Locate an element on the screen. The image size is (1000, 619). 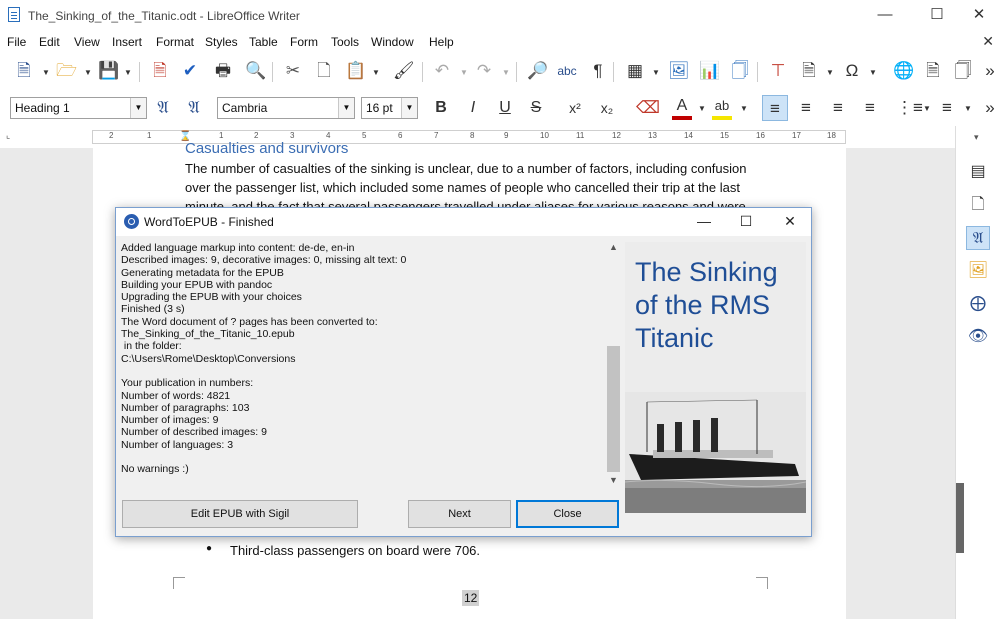
font-name-combo: Cambria ▼ is located at coordinates (286, 108).